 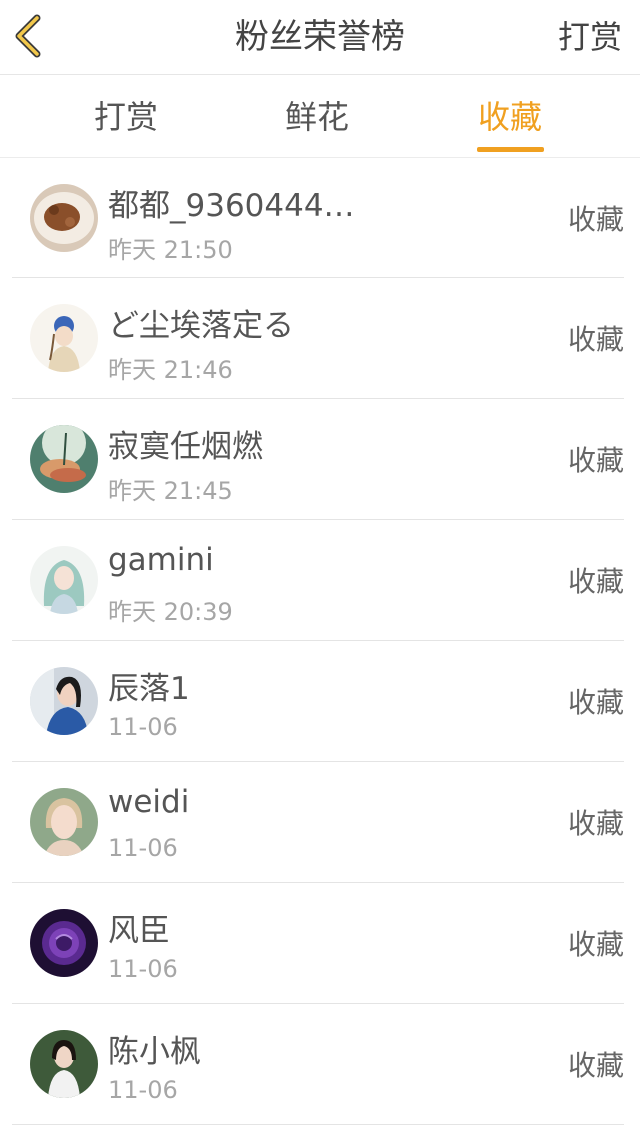 What do you see at coordinates (149, 802) in the screenshot?
I see `fan-name: weidi` at bounding box center [149, 802].